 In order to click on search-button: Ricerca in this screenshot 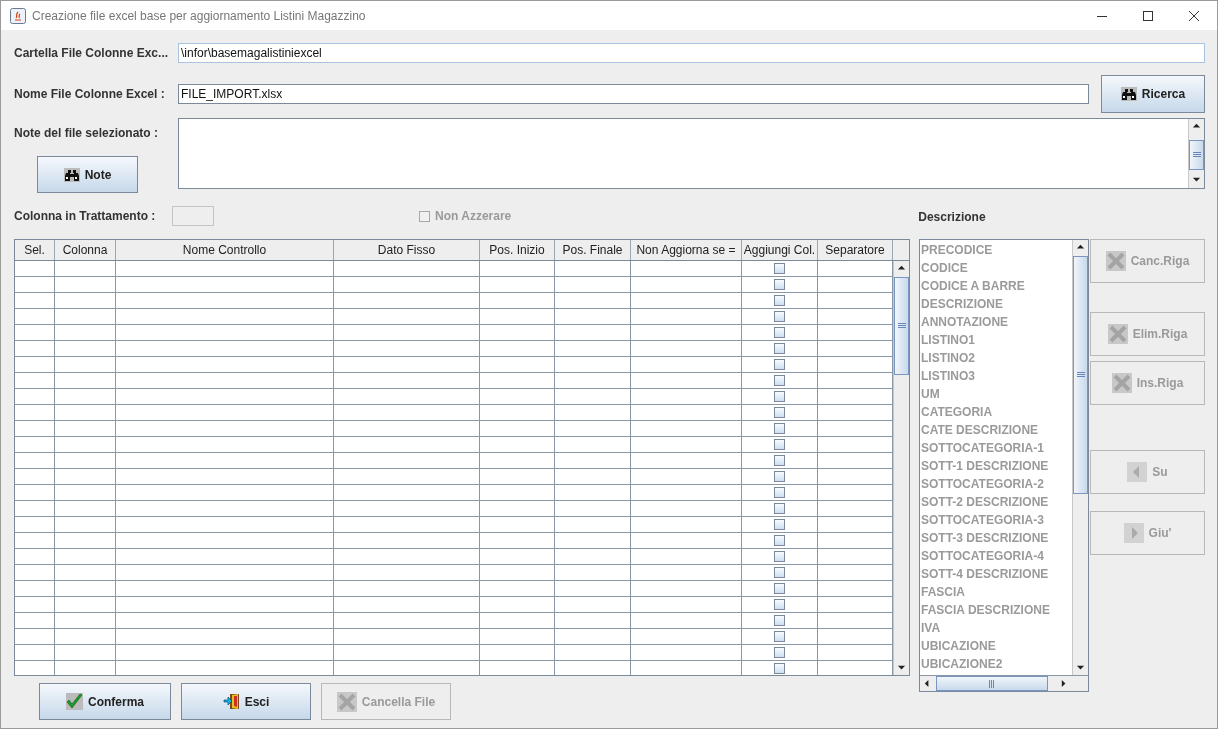, I will do `click(1153, 94)`.